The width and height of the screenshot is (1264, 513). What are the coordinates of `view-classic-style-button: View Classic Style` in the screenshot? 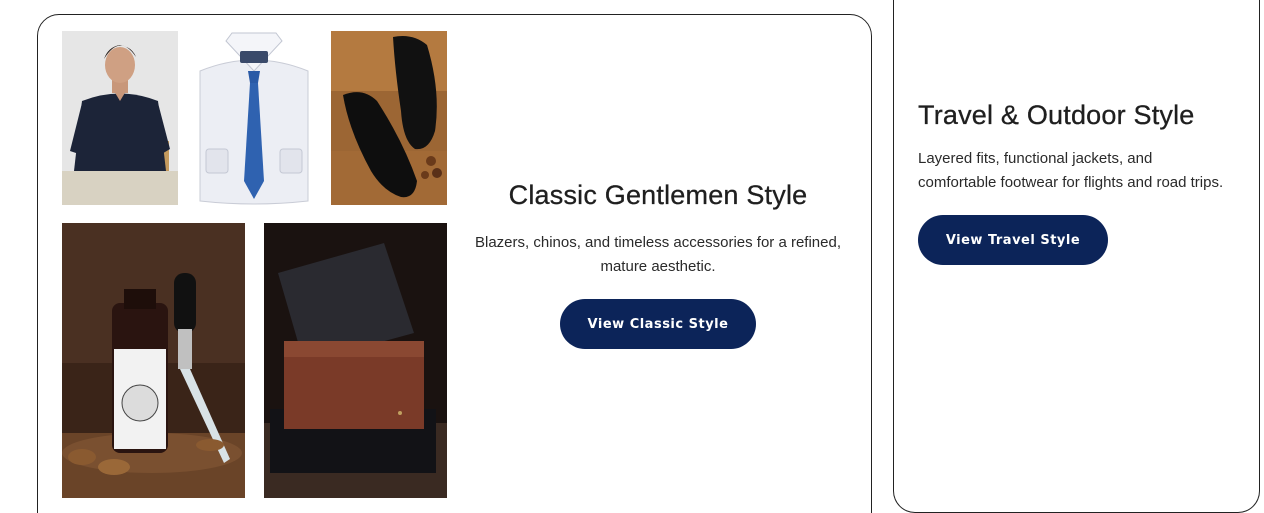 It's located at (658, 324).